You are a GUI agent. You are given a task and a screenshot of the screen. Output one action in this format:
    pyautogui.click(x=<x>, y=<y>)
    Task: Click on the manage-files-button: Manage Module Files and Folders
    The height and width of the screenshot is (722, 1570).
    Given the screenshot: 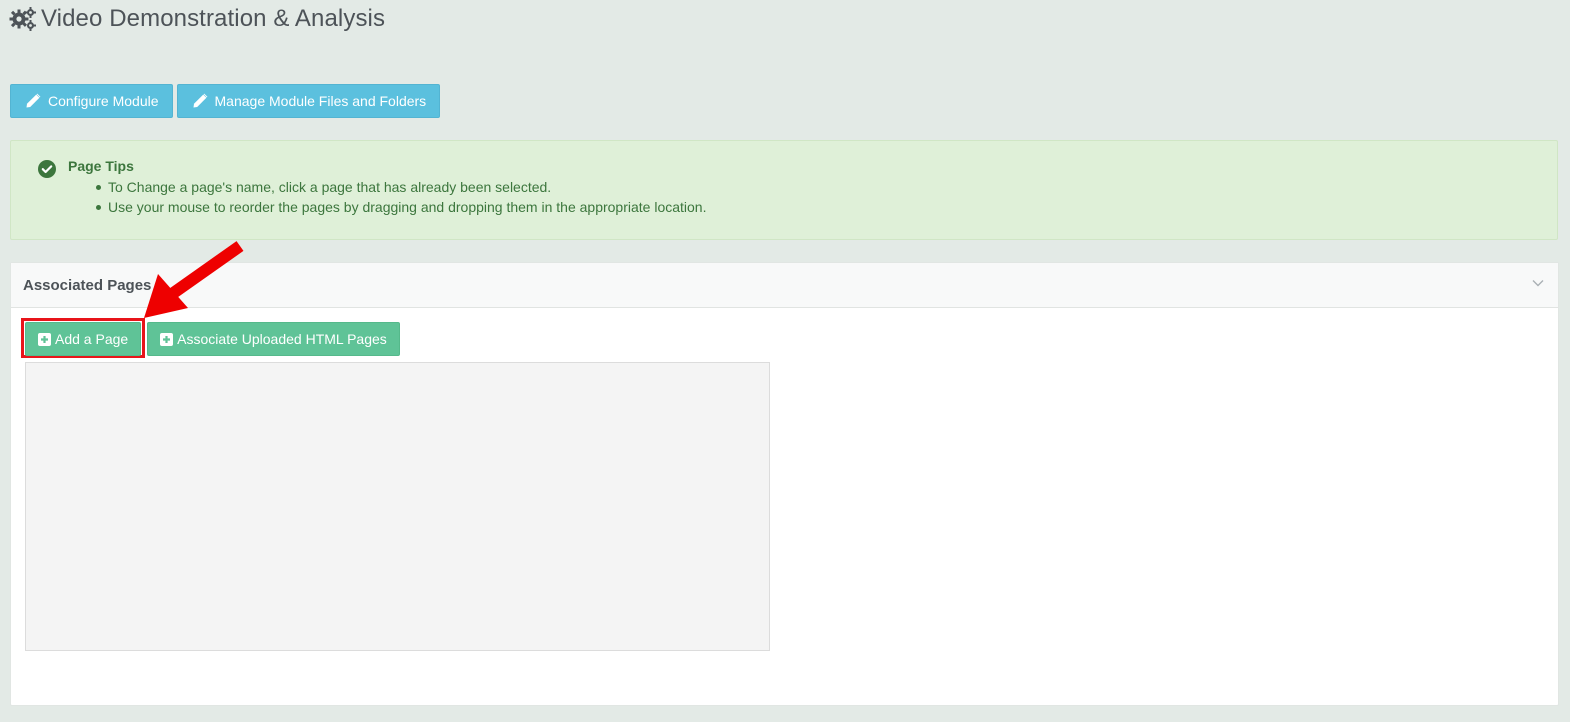 What is the action you would take?
    pyautogui.click(x=308, y=101)
    